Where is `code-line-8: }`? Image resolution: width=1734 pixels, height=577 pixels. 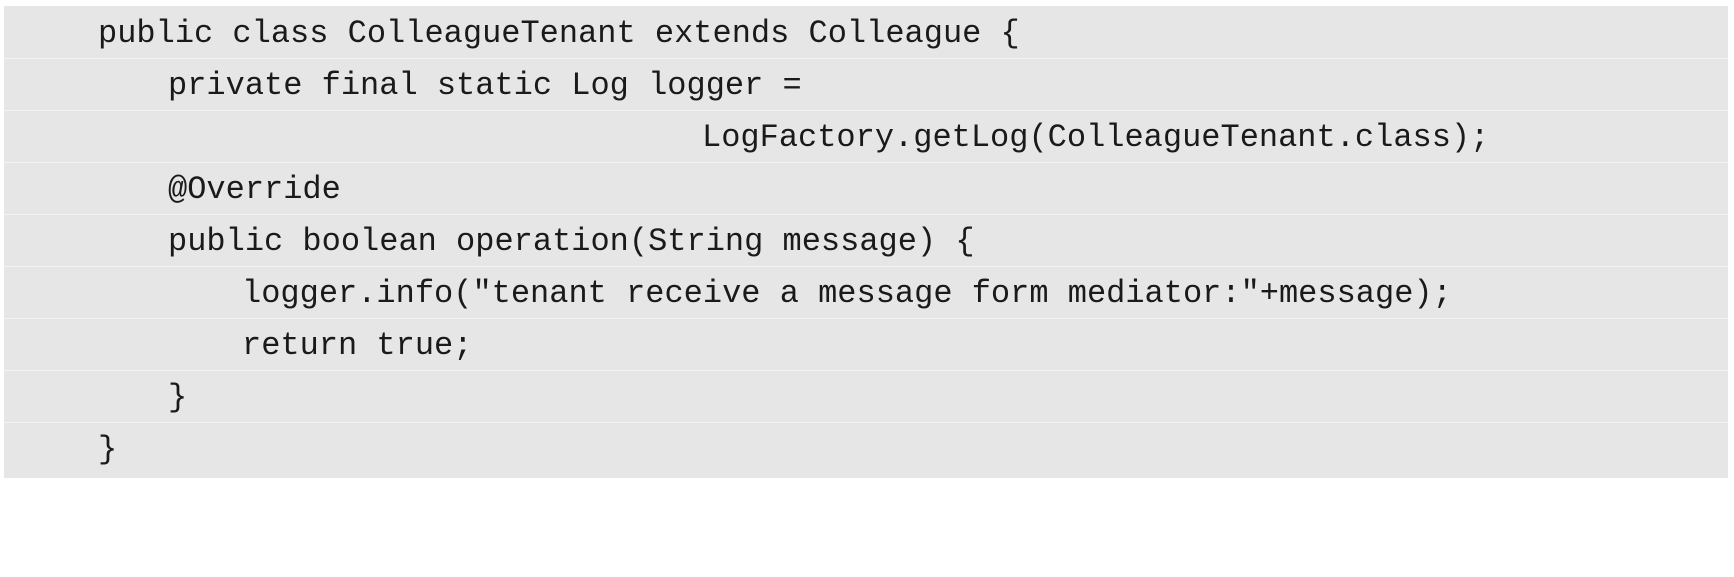 code-line-8: } is located at coordinates (866, 397).